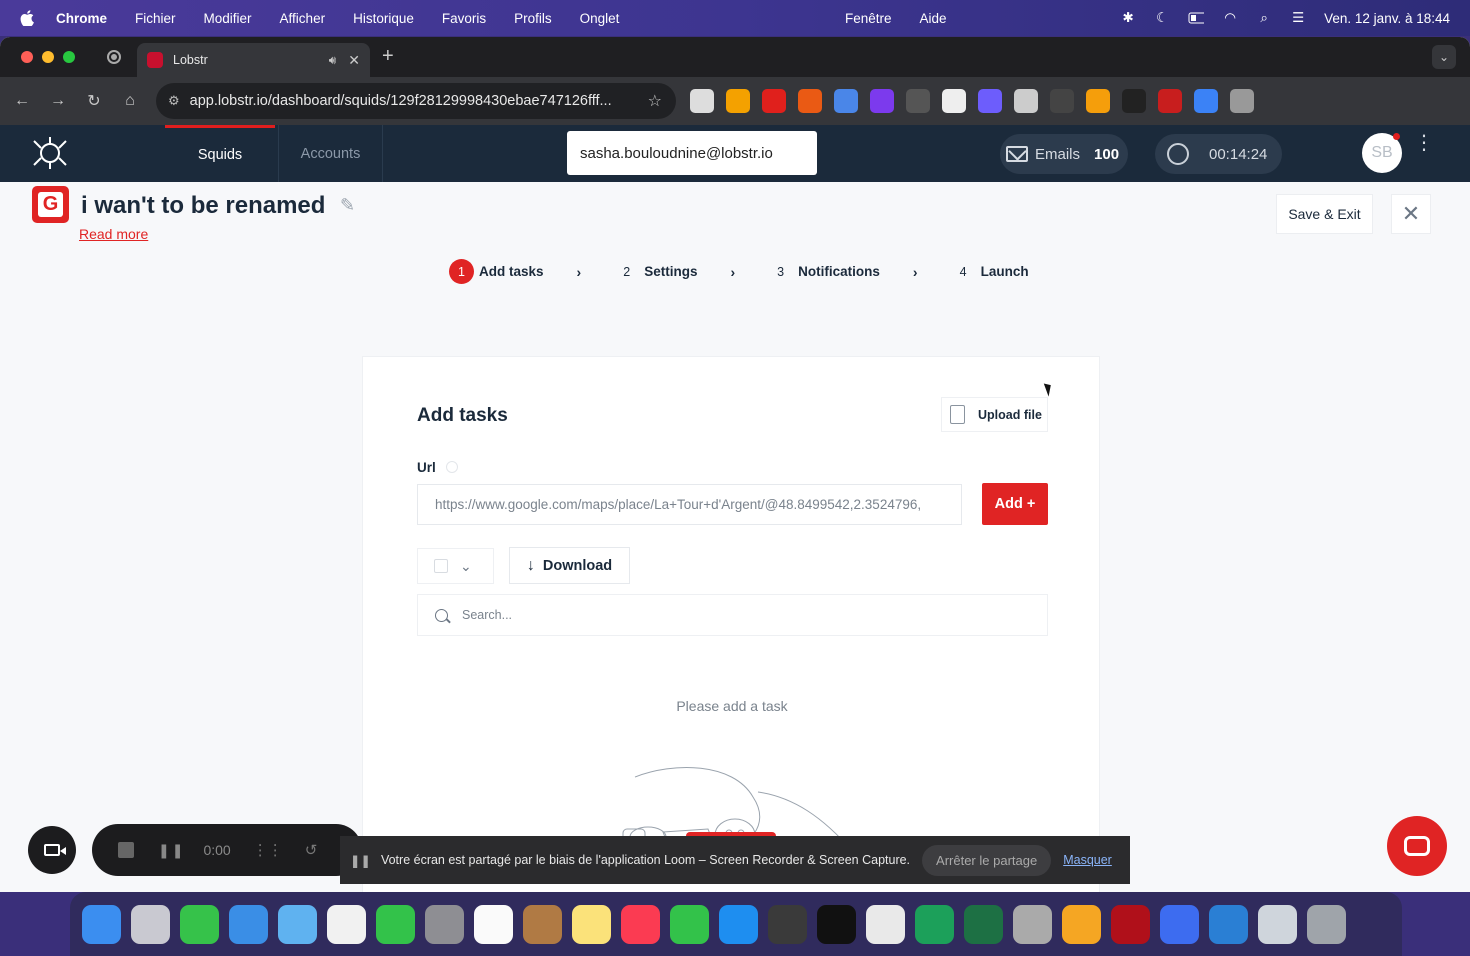 The image size is (1470, 956). I want to click on pause-icon: ❚❚, so click(171, 850).